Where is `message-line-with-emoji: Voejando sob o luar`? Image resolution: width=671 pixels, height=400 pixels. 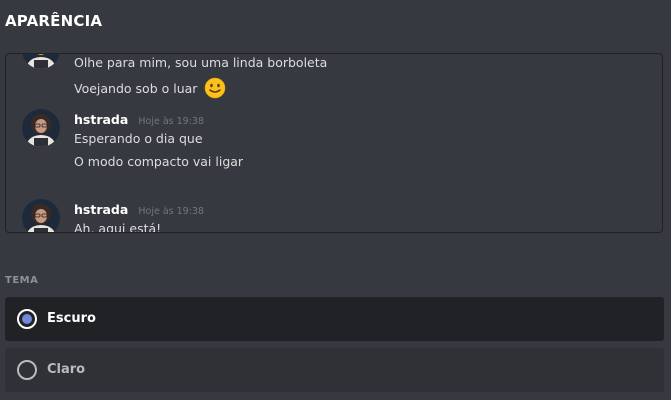
message-line-with-emoji: Voejando sob o luar is located at coordinates (150, 89).